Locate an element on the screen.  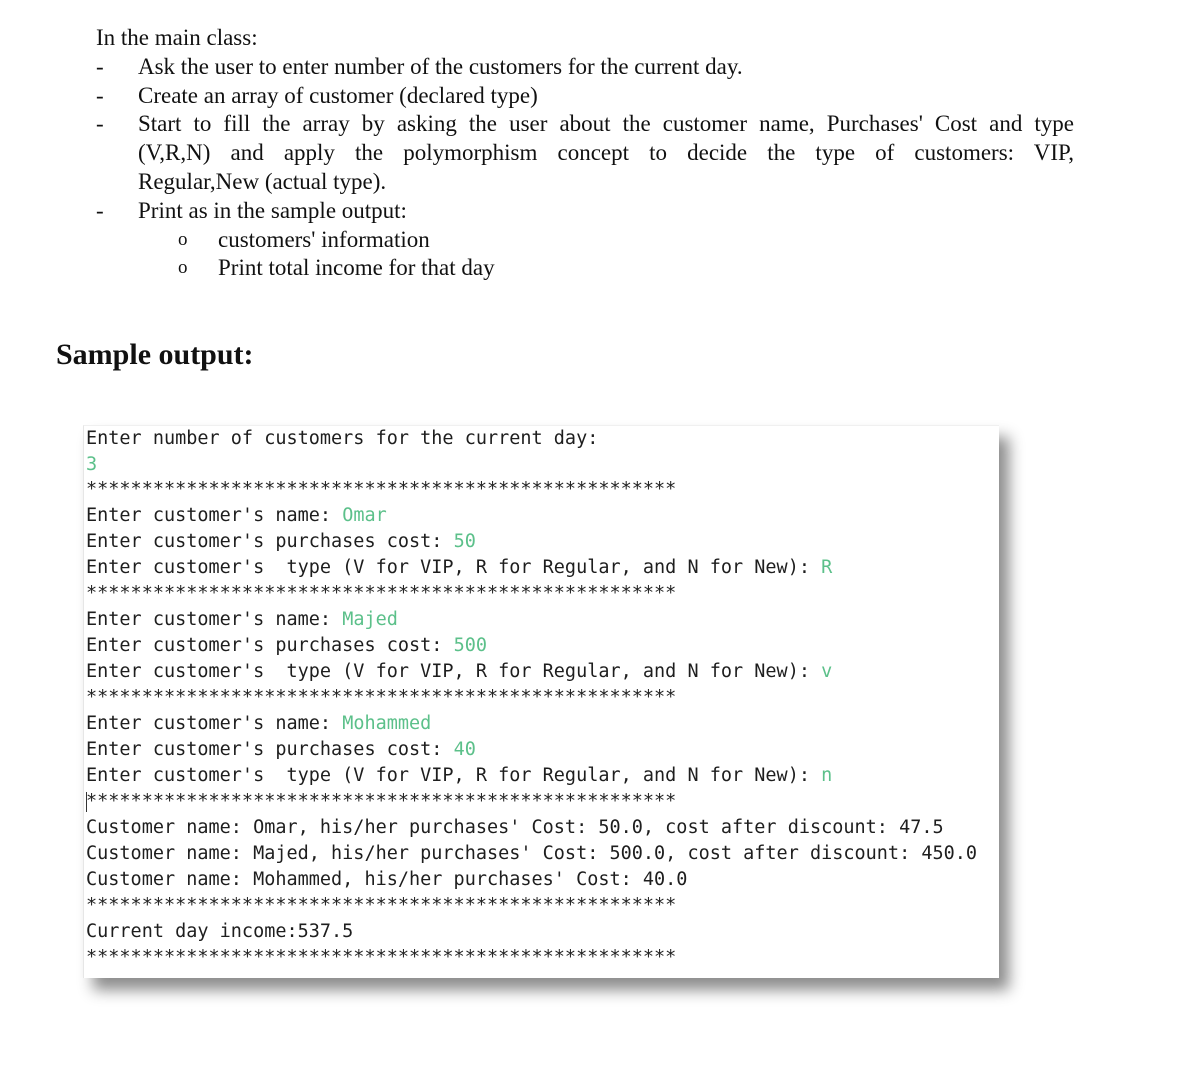
type-input: R is located at coordinates (827, 567).